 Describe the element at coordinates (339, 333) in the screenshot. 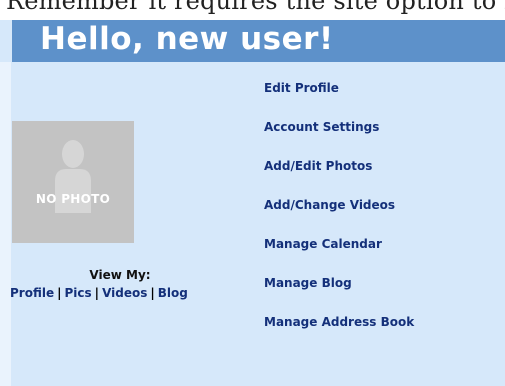

I see `manage-address-book-link: Manage Address Book` at that location.